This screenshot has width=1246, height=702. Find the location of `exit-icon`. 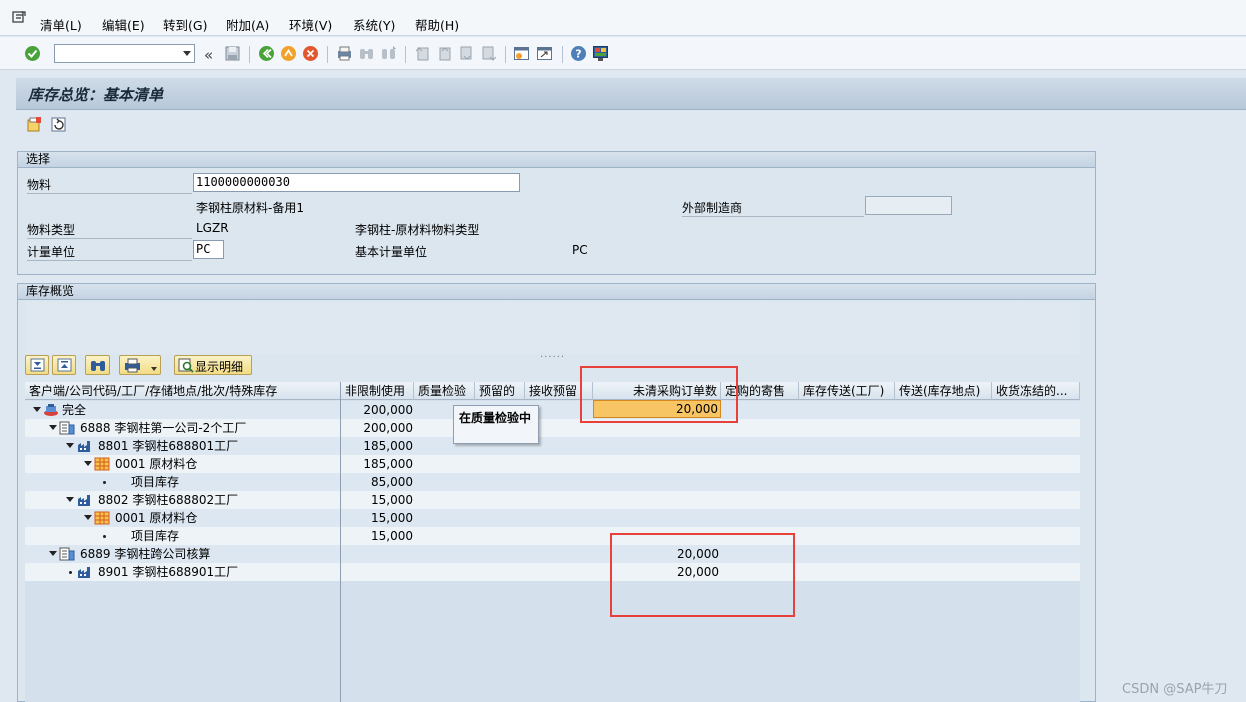

exit-icon is located at coordinates (288, 53).